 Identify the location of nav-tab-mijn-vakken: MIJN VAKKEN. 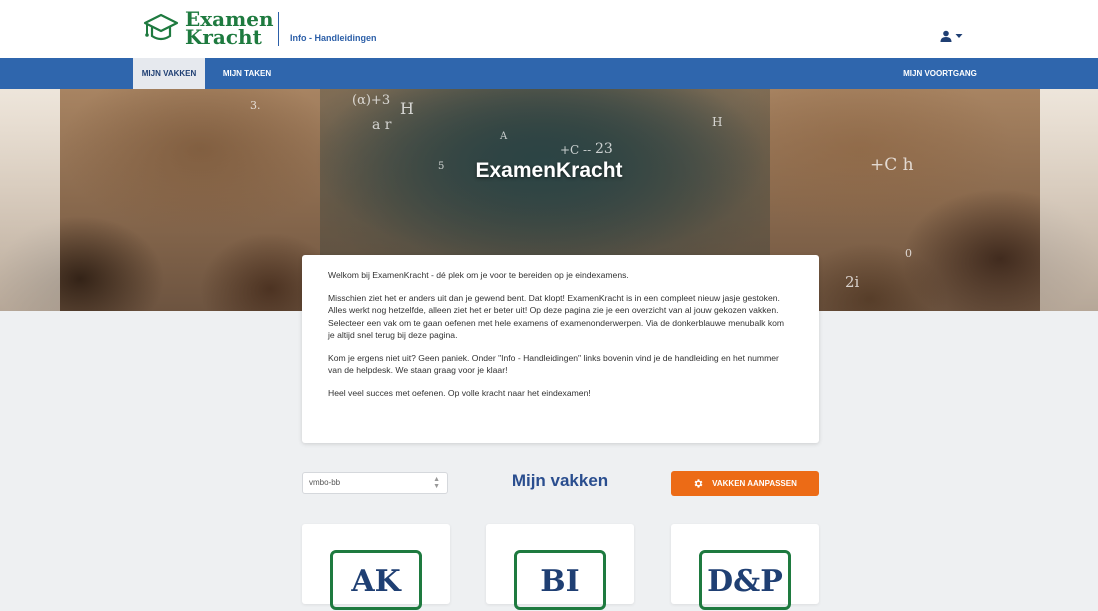
(169, 73).